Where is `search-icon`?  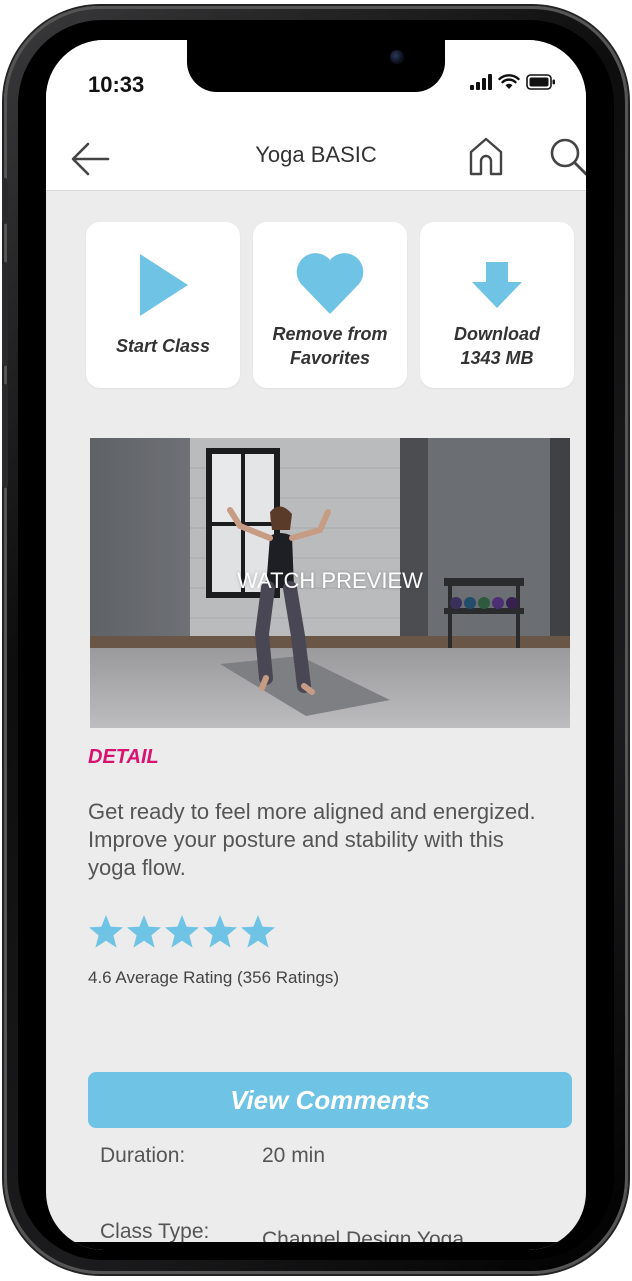 search-icon is located at coordinates (566, 156).